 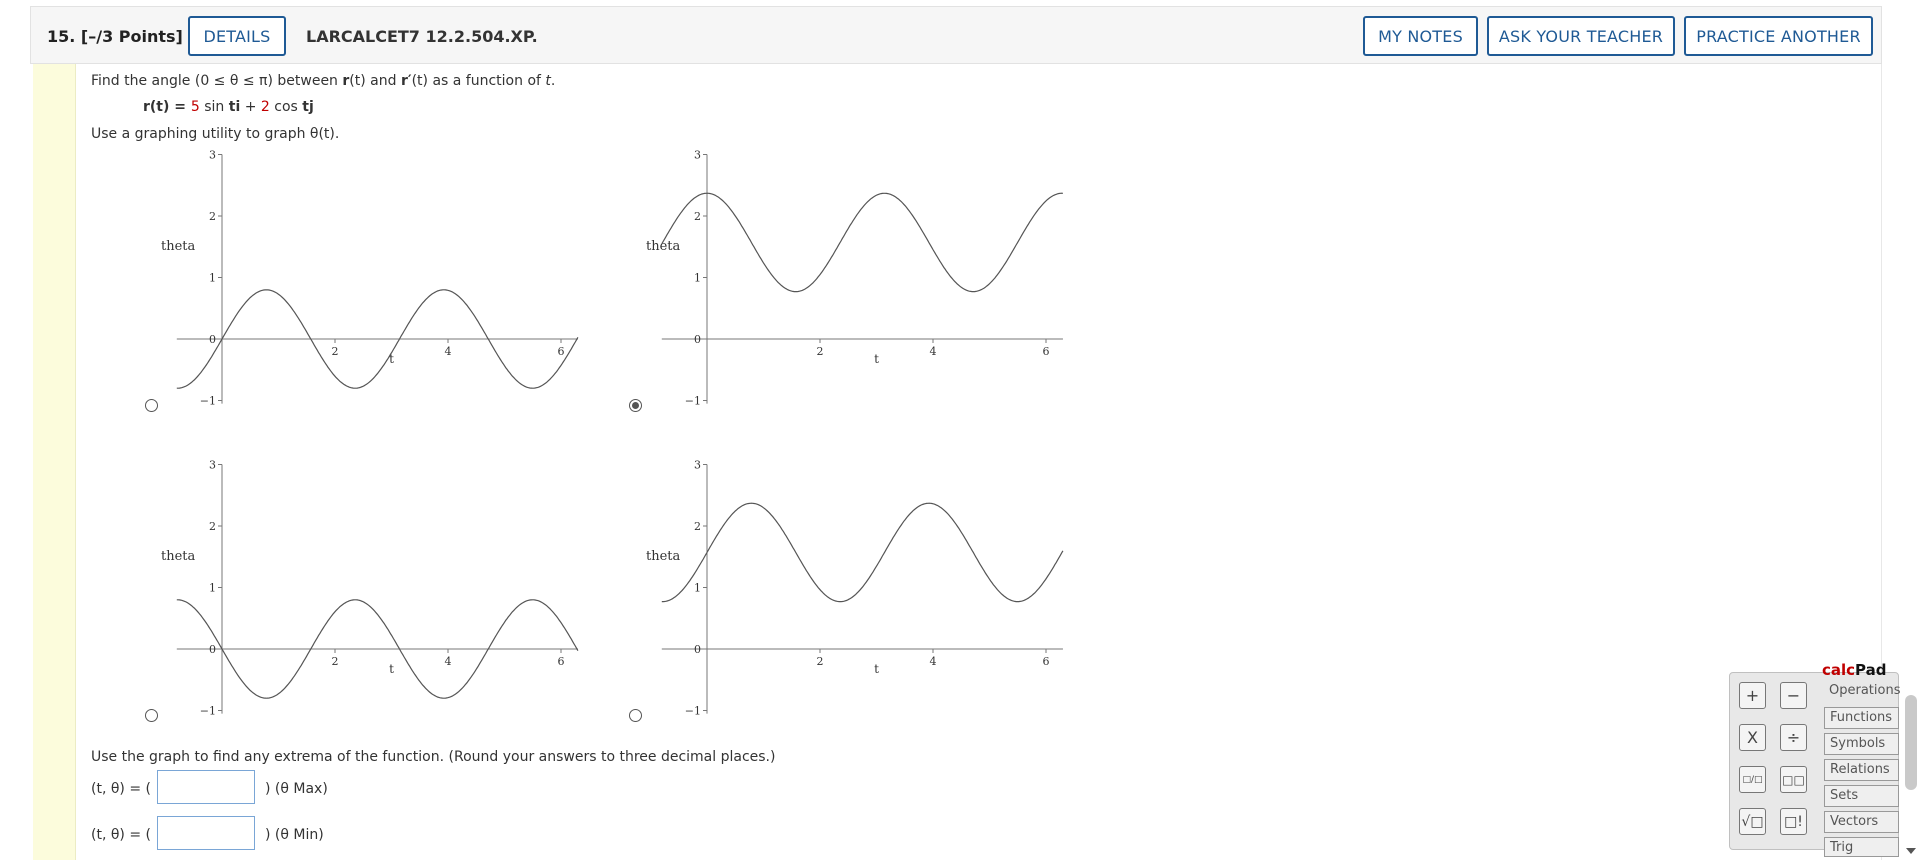 I want to click on practice-another-button: PRACTICE ANOTHER, so click(x=1778, y=36).